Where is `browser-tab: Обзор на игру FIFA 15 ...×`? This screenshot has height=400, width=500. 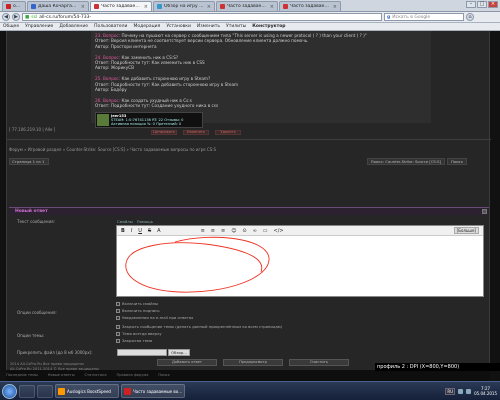 browser-tab: Обзор на игру FIFA 15 ...× is located at coordinates (184, 6).